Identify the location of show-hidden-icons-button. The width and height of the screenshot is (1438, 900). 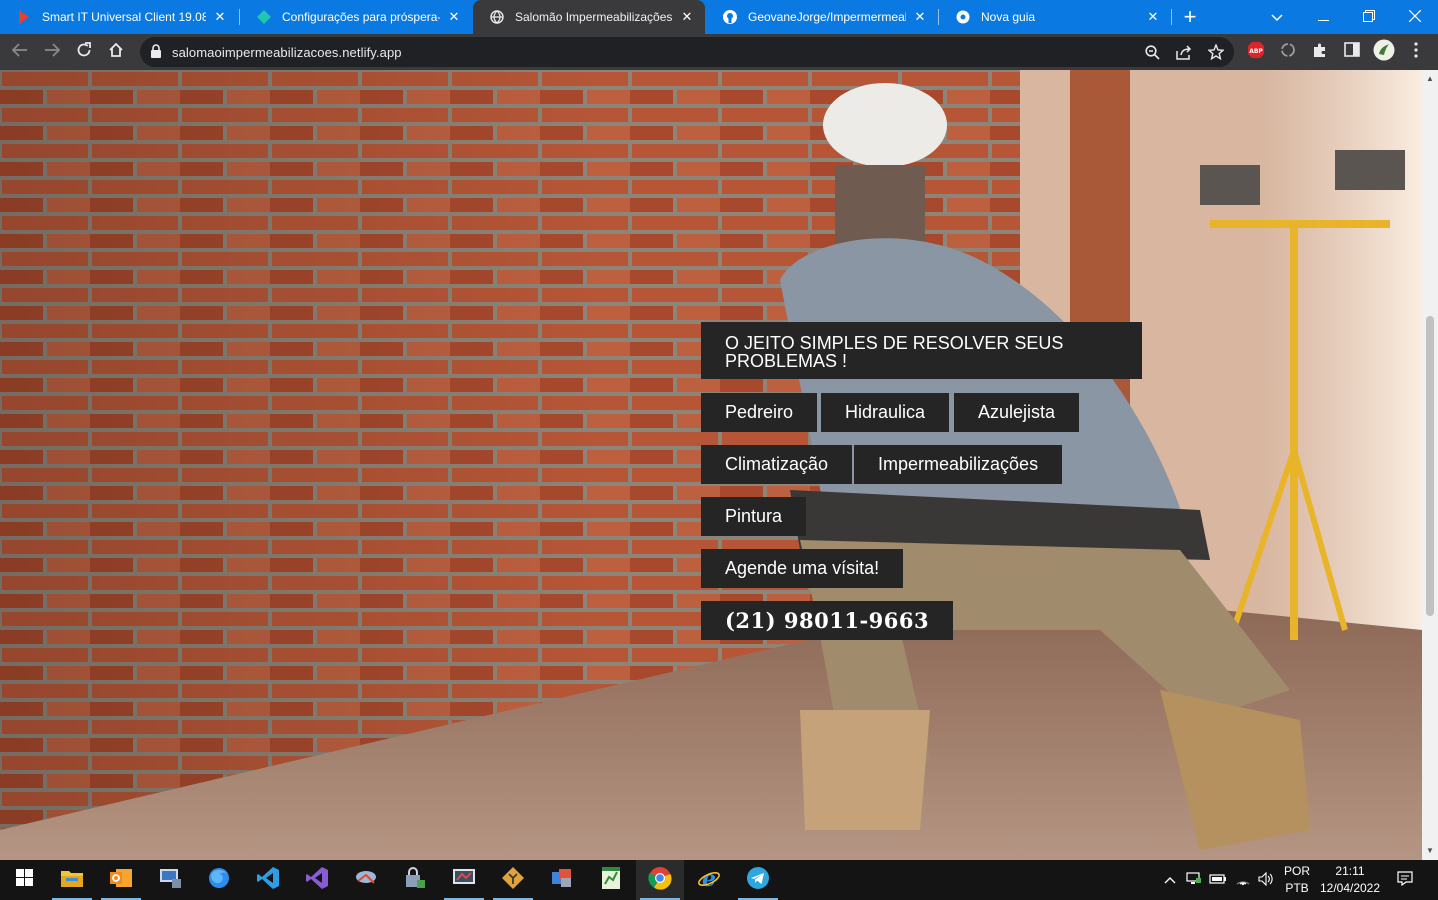
(1170, 880).